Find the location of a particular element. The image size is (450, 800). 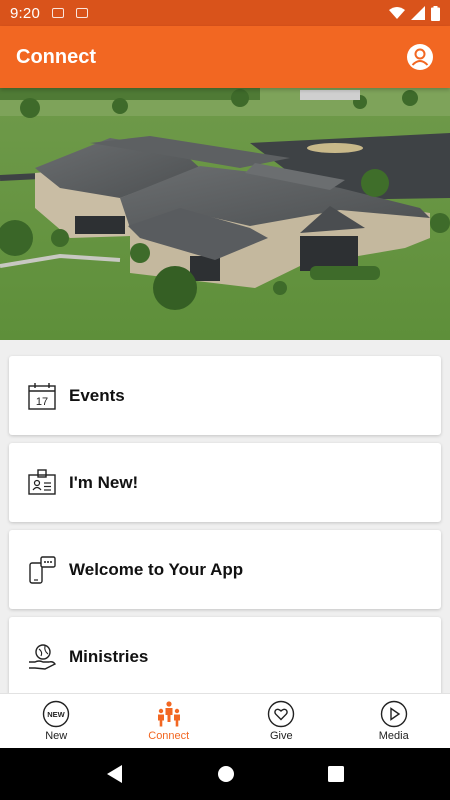

new-badge-icon: NEW is located at coordinates (56, 714).